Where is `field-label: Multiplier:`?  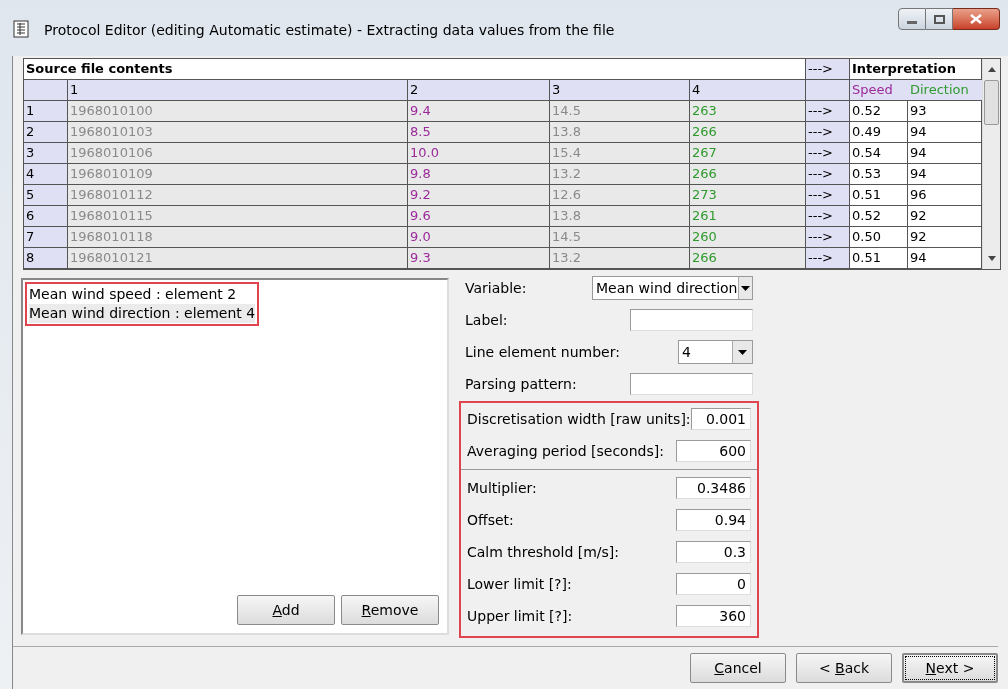
field-label: Multiplier: is located at coordinates (502, 488).